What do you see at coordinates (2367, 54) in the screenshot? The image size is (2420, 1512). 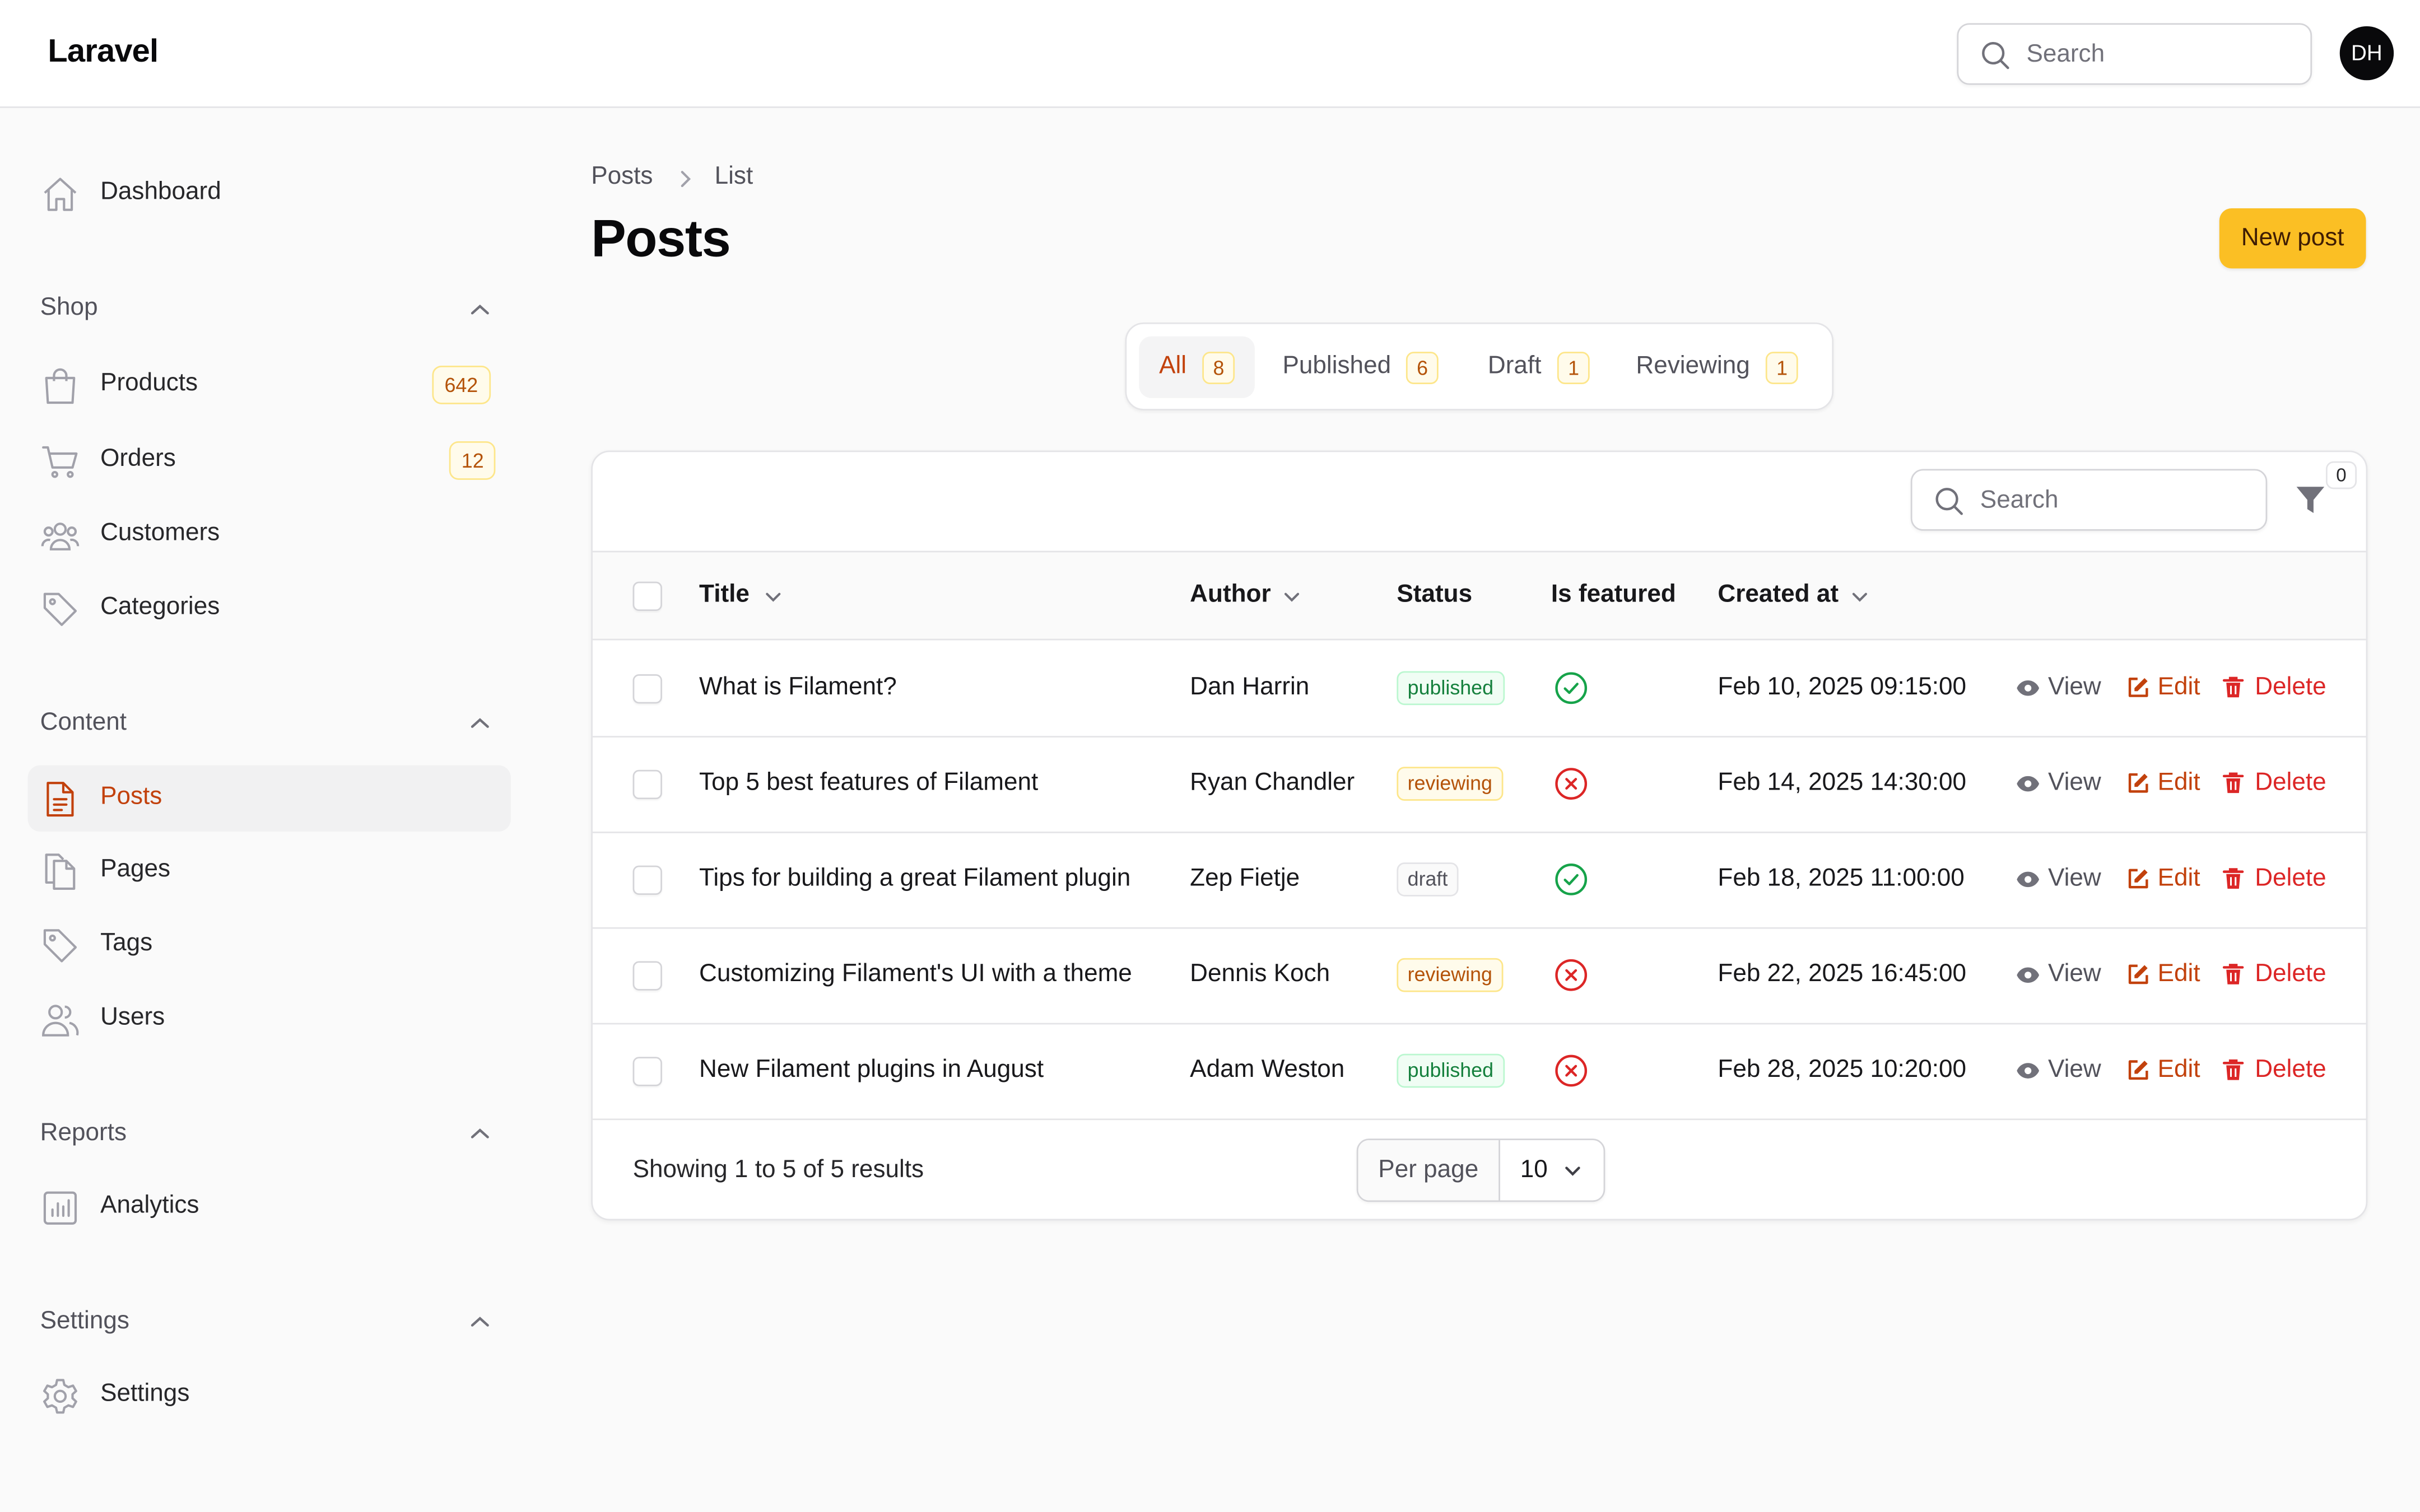 I see `user-avatar: DH` at bounding box center [2367, 54].